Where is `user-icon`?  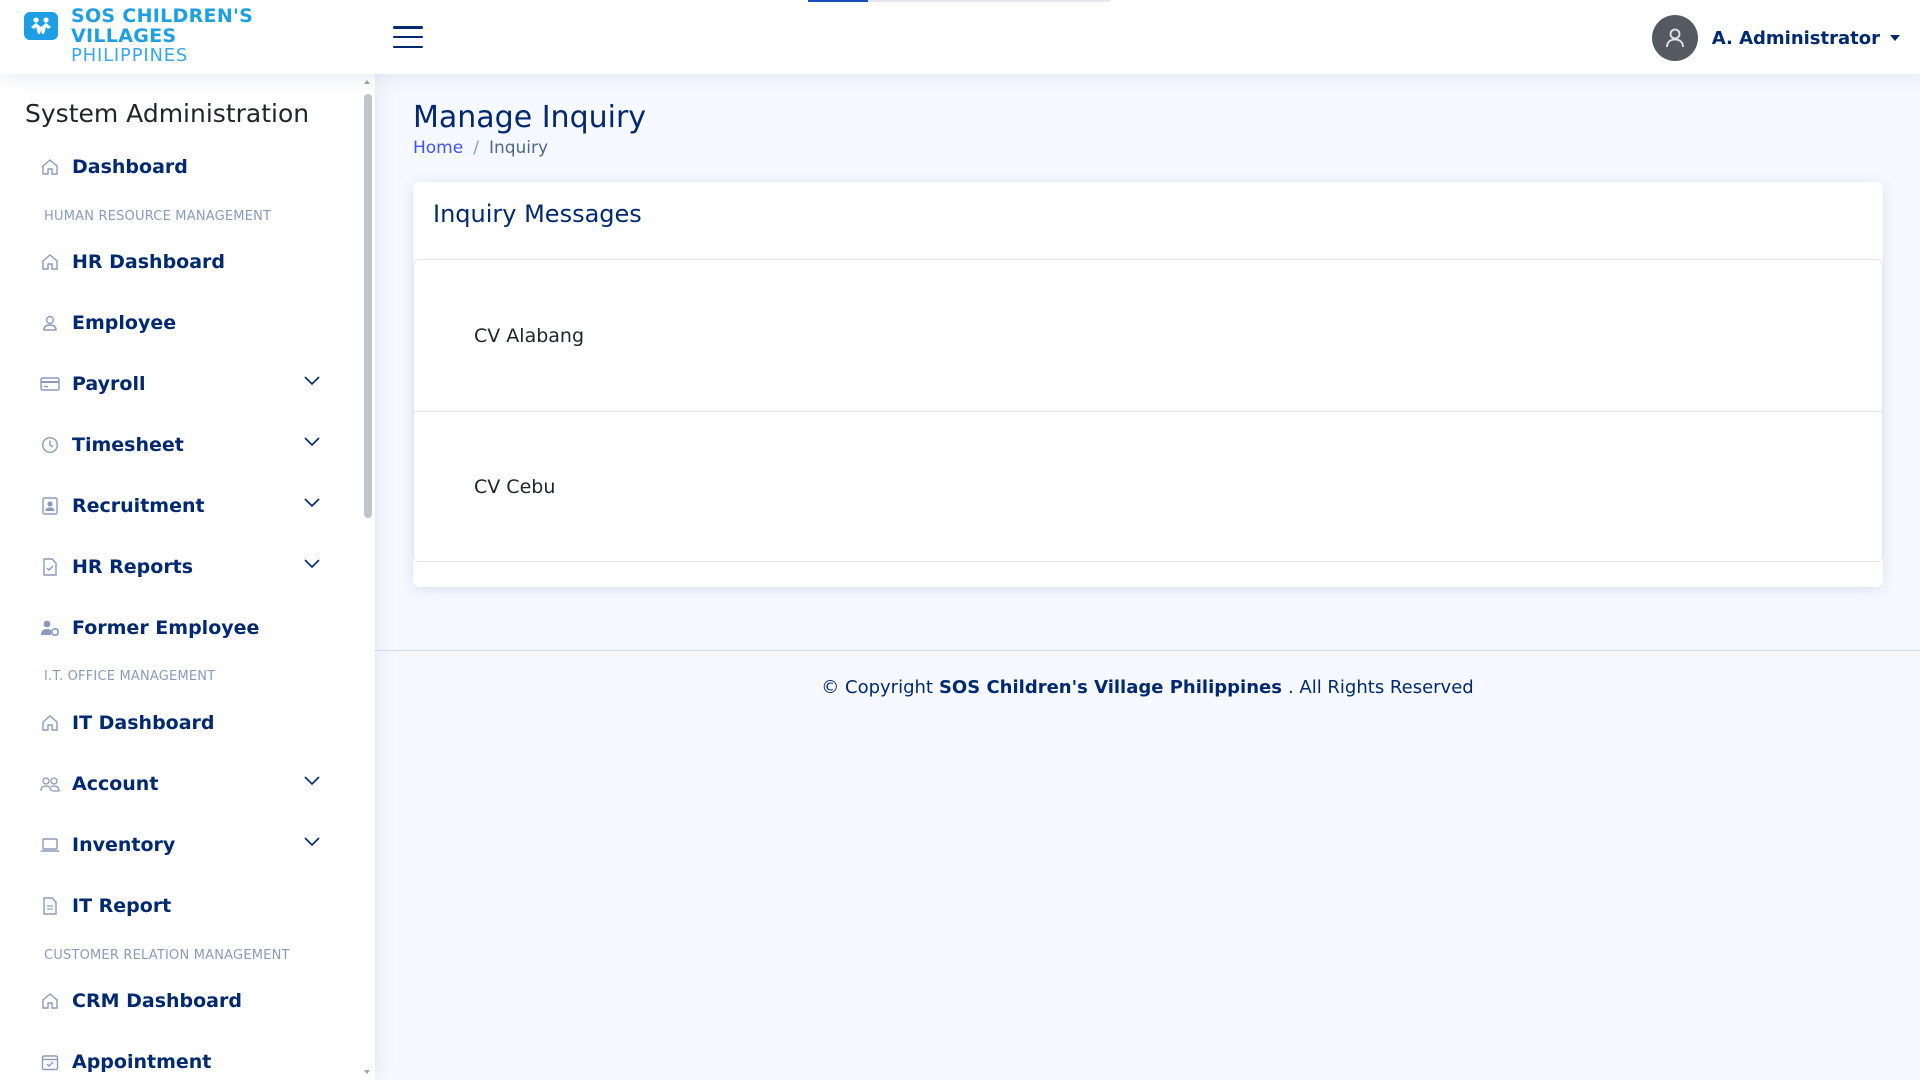
user-icon is located at coordinates (1674, 38).